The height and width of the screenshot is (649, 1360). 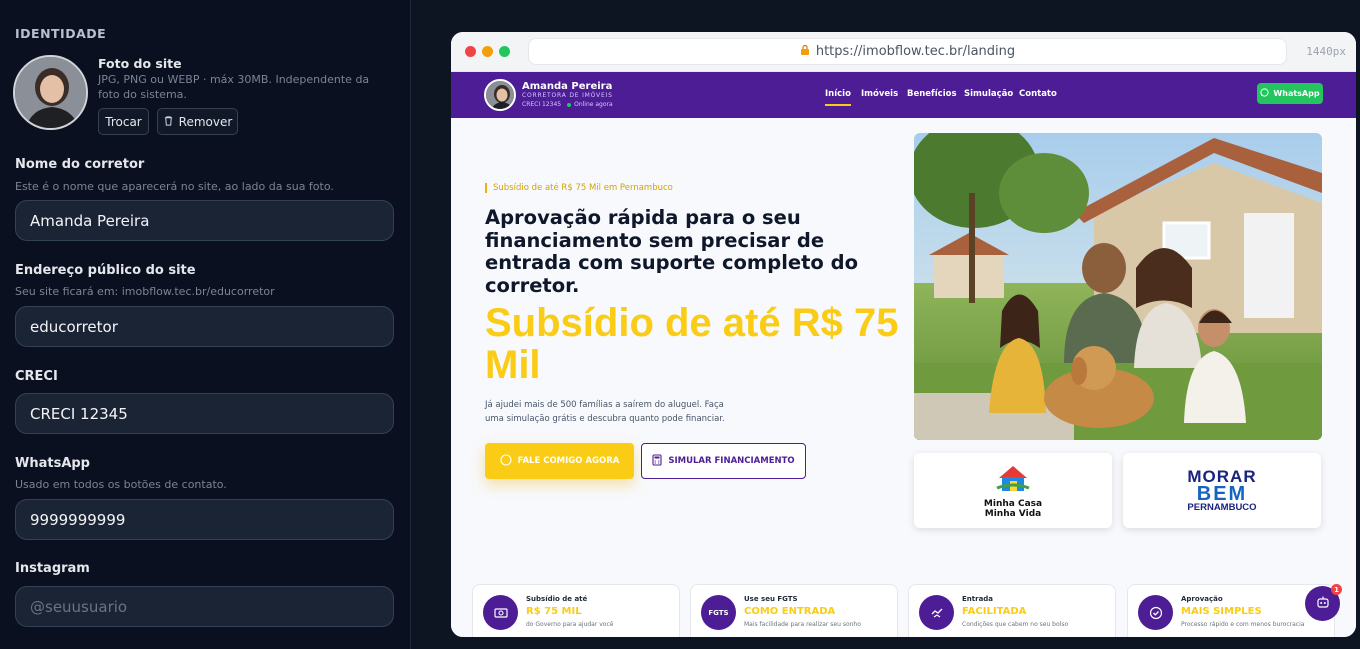 What do you see at coordinates (718, 612) in the screenshot?
I see `fgts-icon: FGTS` at bounding box center [718, 612].